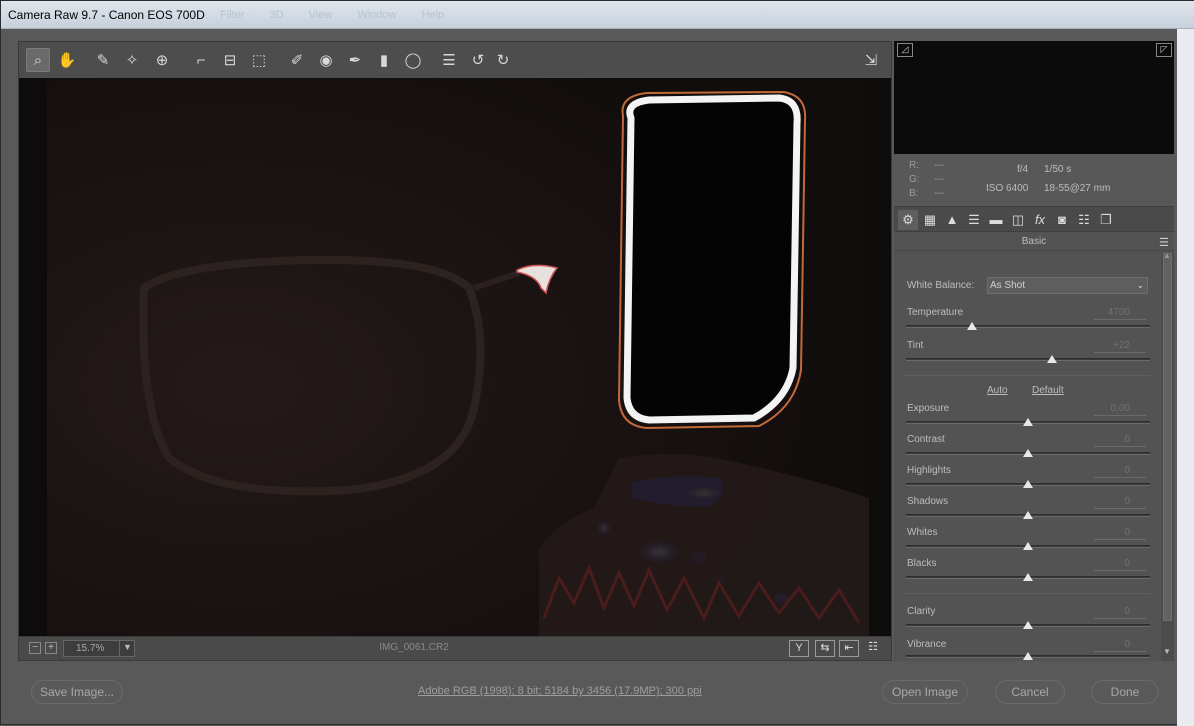 Image resolution: width=1194 pixels, height=726 pixels. What do you see at coordinates (103, 60) in the screenshot?
I see `white-balance-tool-icon: ✎` at bounding box center [103, 60].